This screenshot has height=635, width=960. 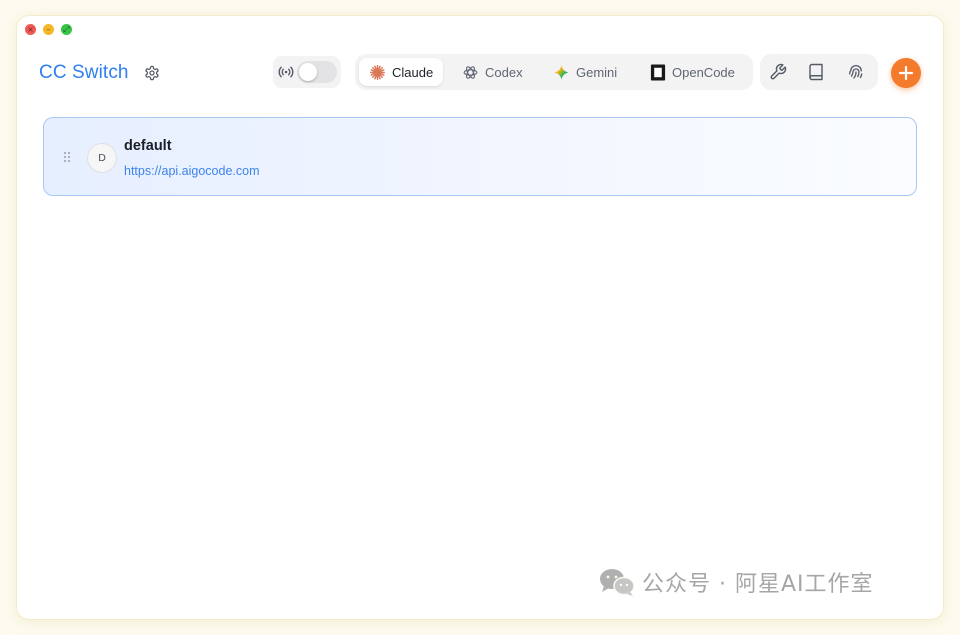 I want to click on plus-icon, so click(x=906, y=73).